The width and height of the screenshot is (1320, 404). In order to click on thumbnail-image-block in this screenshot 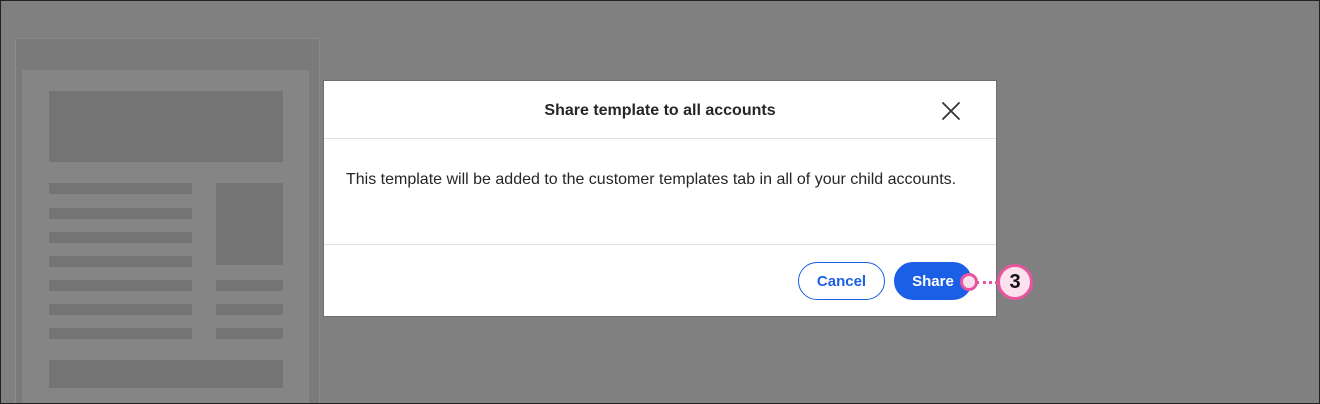, I will do `click(249, 224)`.